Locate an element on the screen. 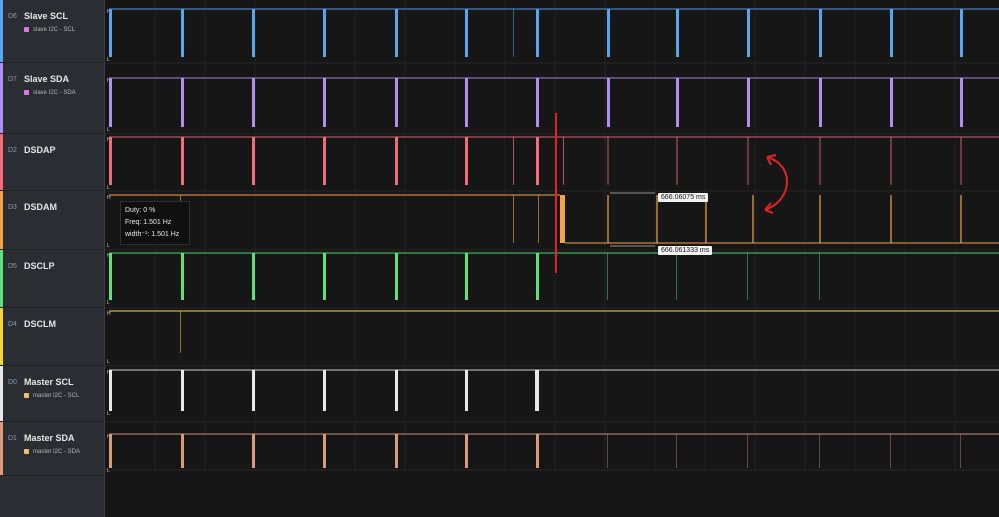 The width and height of the screenshot is (999, 517). channel-id: D2 is located at coordinates (12, 150).